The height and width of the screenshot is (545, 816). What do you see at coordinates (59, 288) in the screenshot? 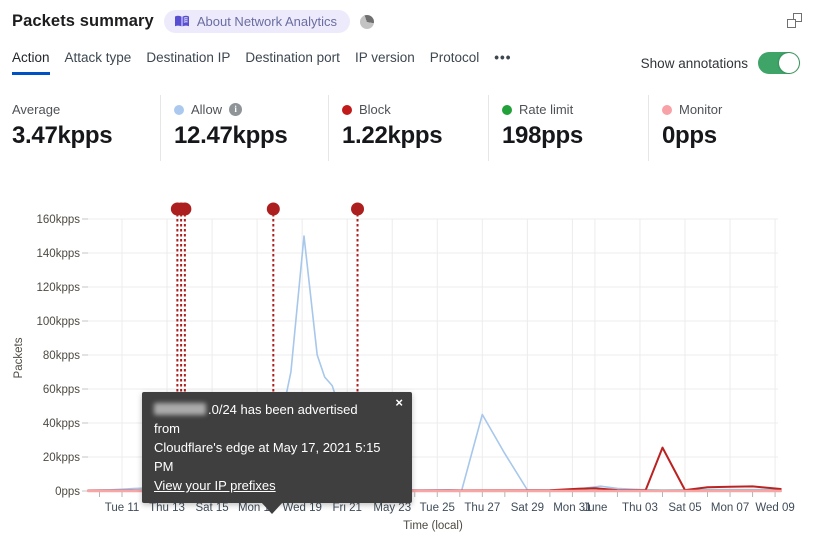
I see `svg-text: 120kpps` at bounding box center [59, 288].